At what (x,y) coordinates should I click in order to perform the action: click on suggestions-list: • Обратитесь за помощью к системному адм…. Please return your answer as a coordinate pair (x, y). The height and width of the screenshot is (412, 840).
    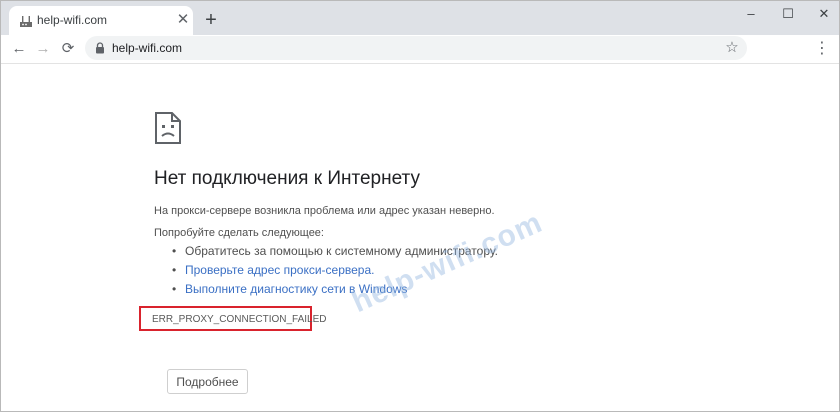
    Looking at the image, I should click on (335, 270).